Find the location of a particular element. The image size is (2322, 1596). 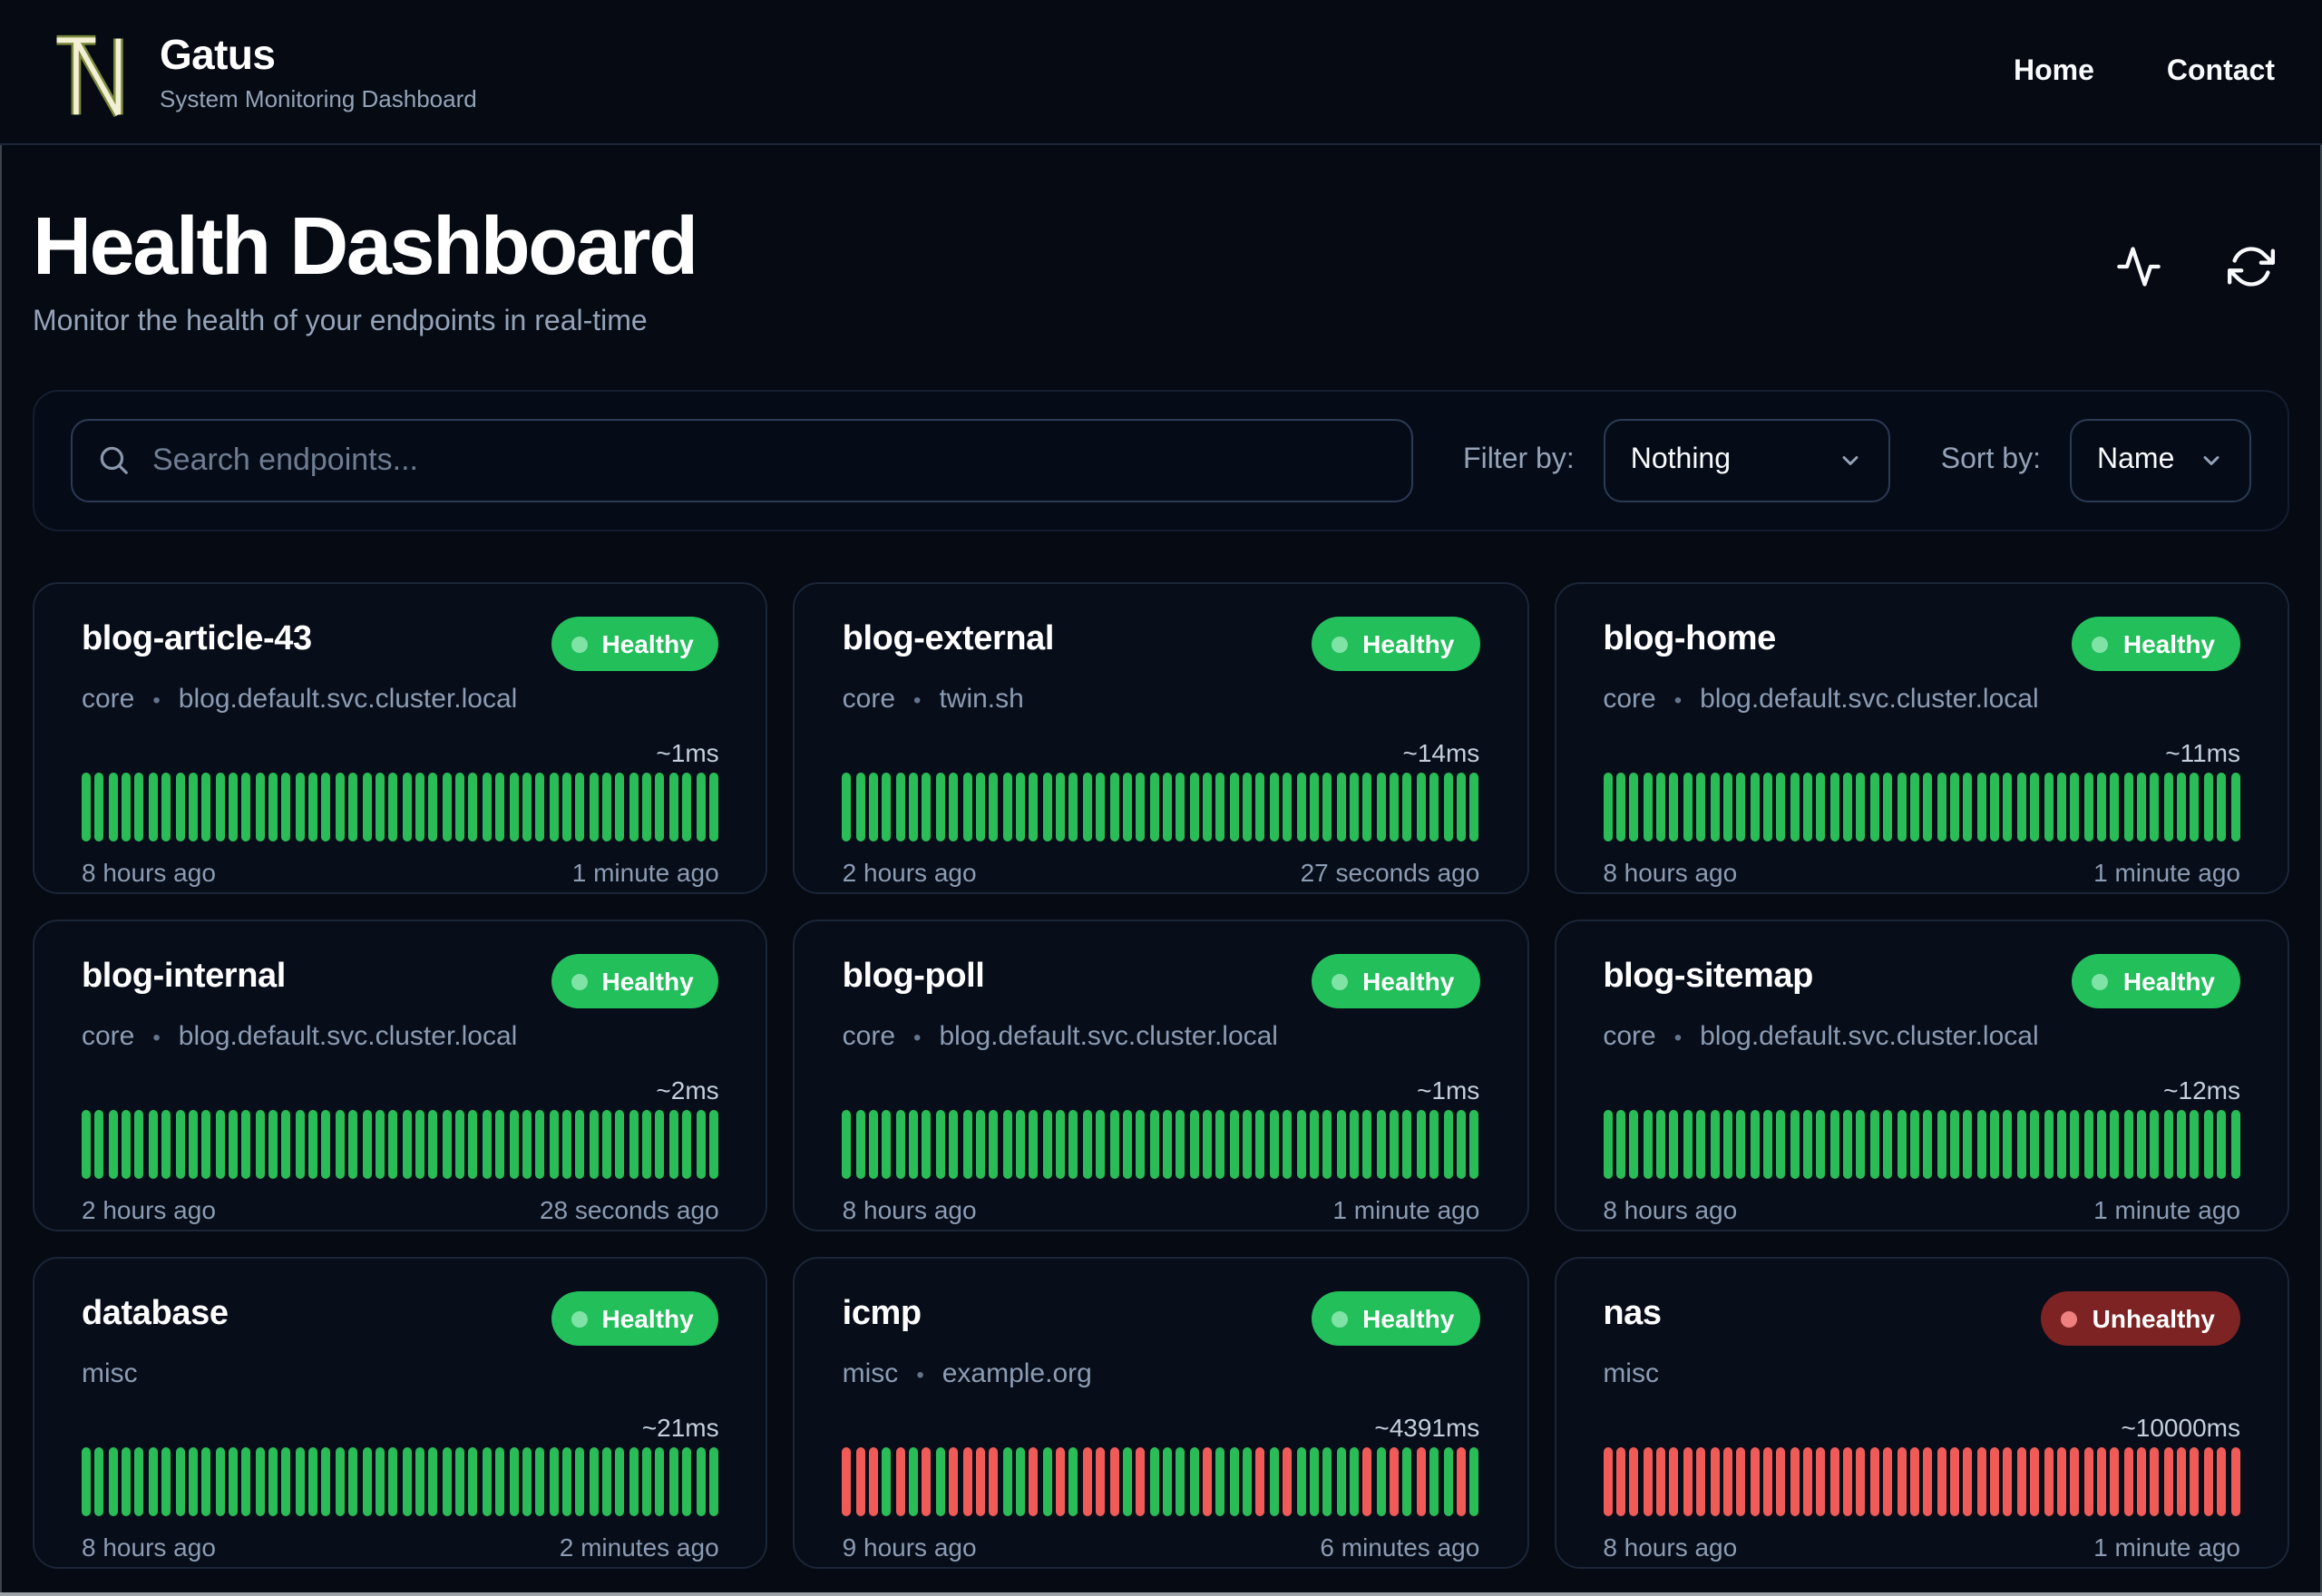

refresh-button is located at coordinates (2252, 266).